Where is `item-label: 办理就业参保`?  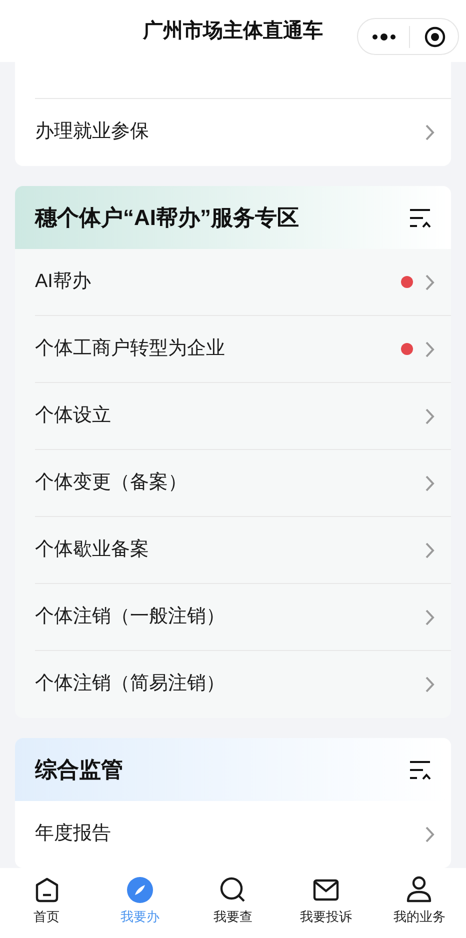
item-label: 办理就业参保 is located at coordinates (92, 132).